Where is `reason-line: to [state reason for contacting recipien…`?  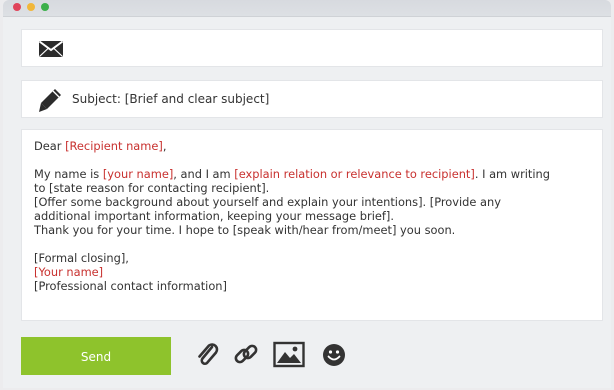 reason-line: to [state reason for contacting recipien… is located at coordinates (152, 188).